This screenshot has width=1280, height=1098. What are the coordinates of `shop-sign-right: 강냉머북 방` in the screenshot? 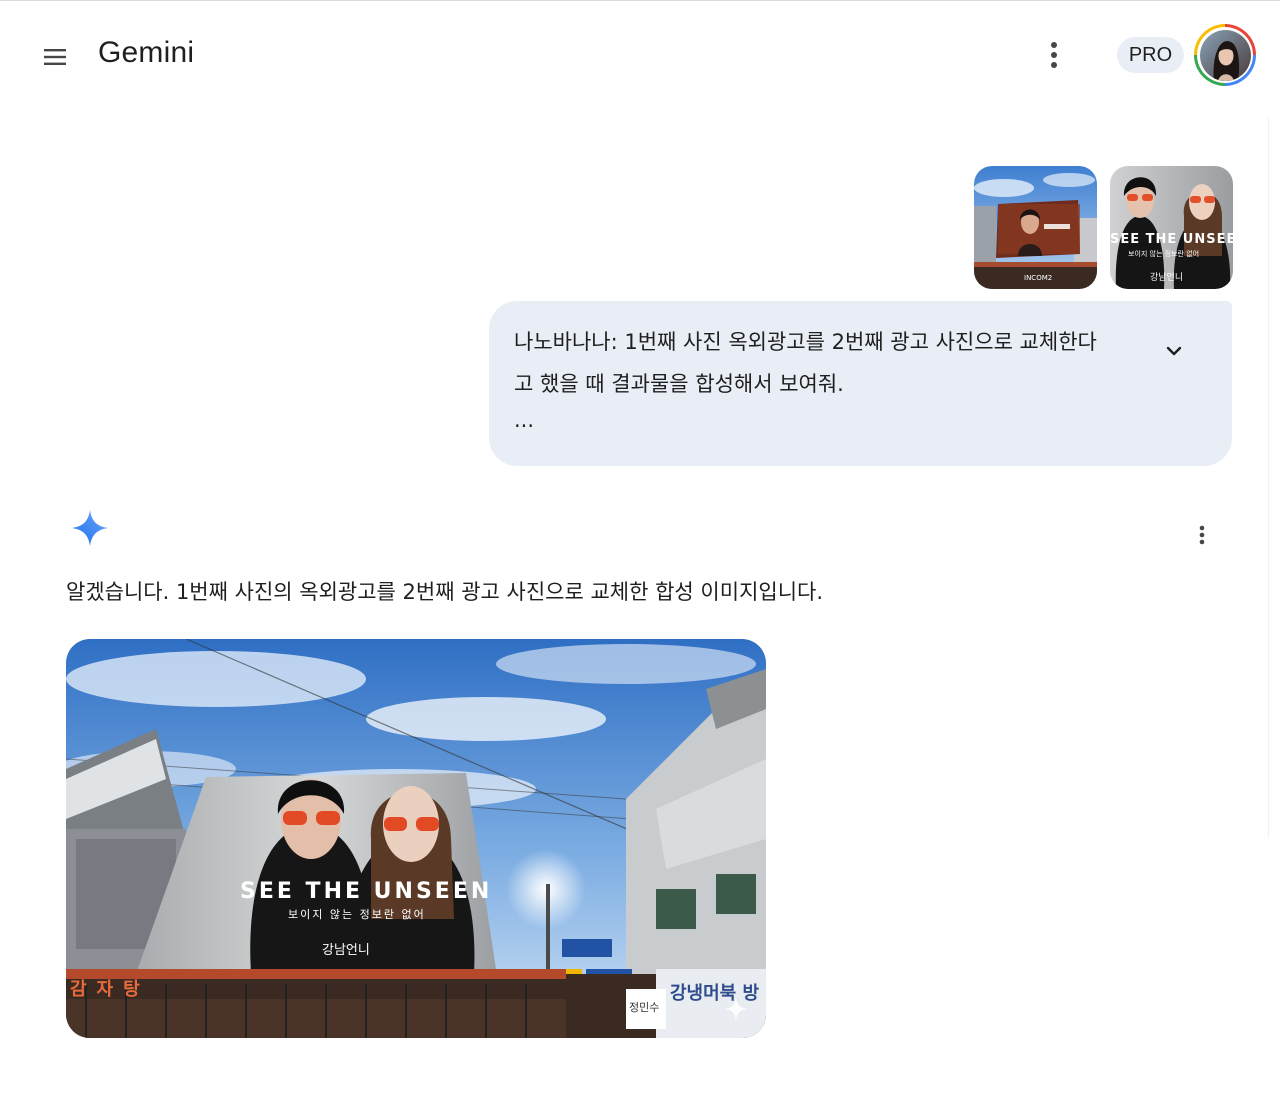 It's located at (715, 993).